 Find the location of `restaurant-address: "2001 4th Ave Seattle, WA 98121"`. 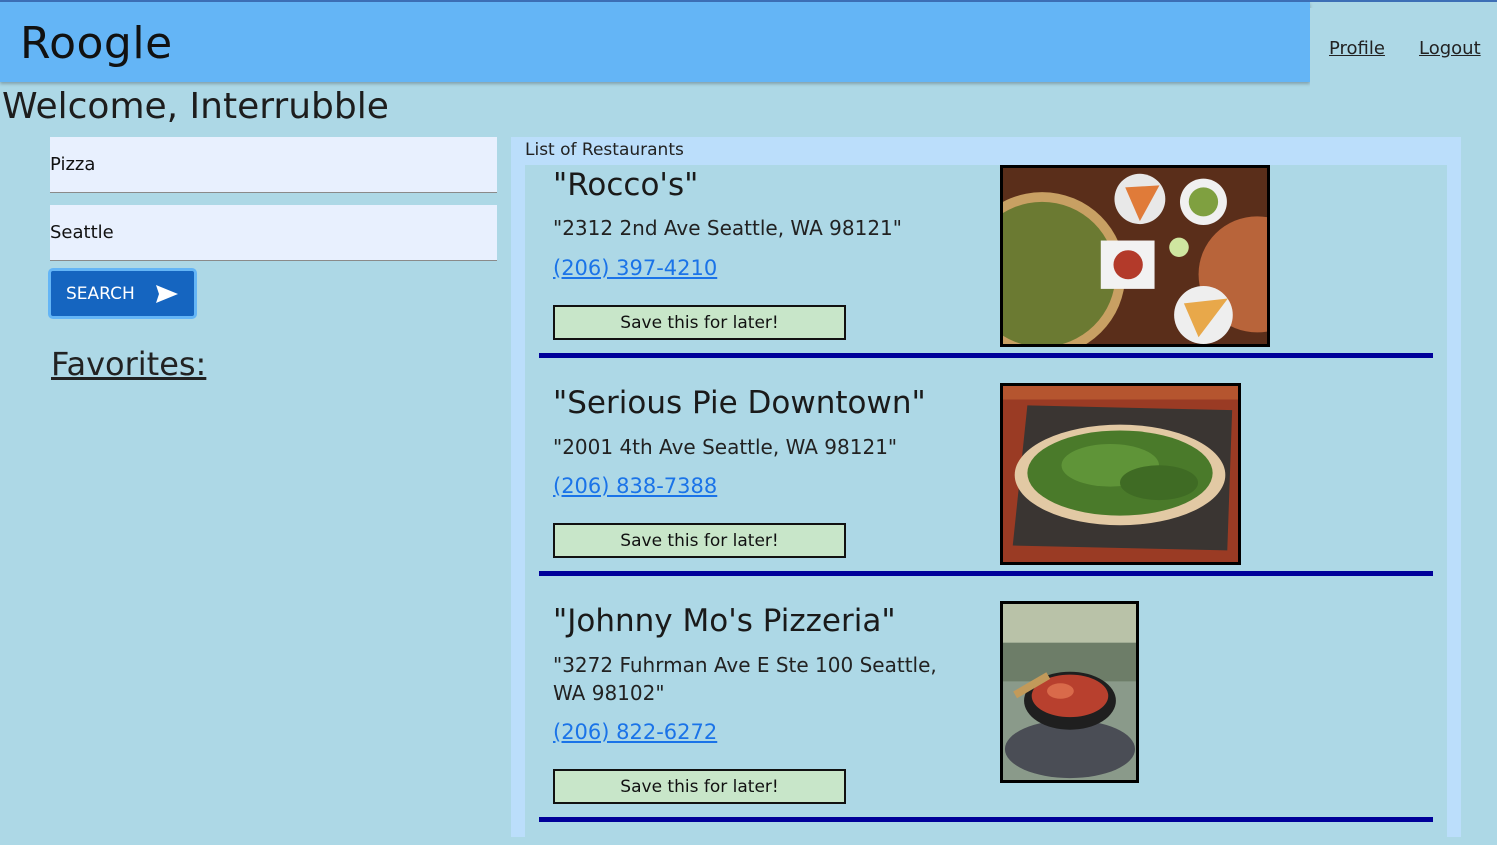

restaurant-address: "2001 4th Ave Seattle, WA 98121" is located at coordinates (725, 447).